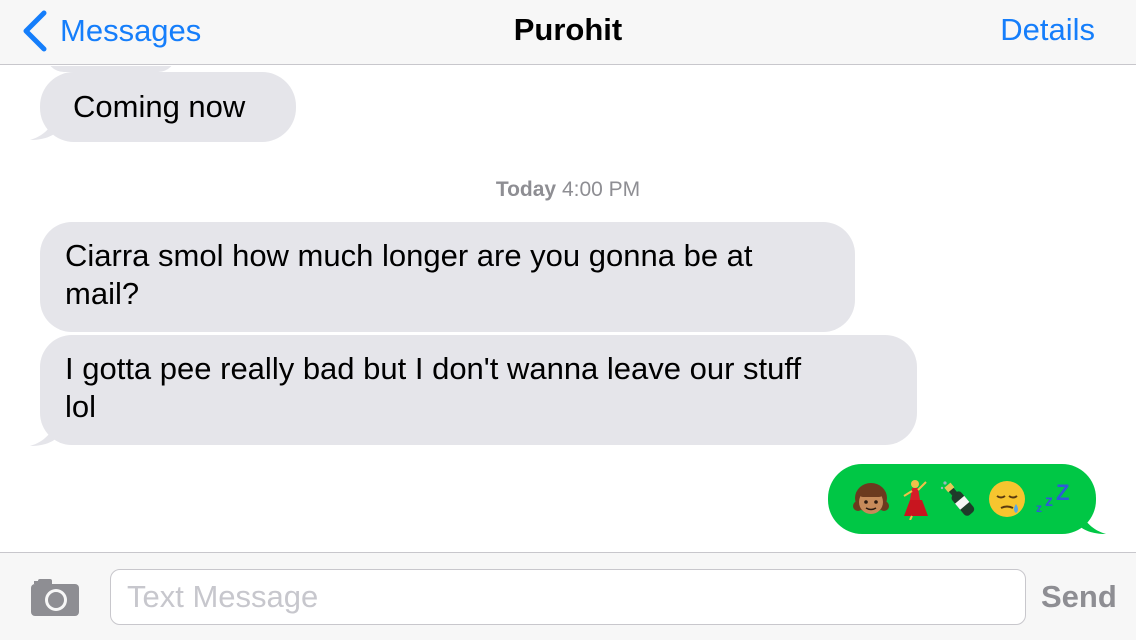 The height and width of the screenshot is (640, 1136). Describe the element at coordinates (81, 406) in the screenshot. I see `message-text-line: lol` at that location.